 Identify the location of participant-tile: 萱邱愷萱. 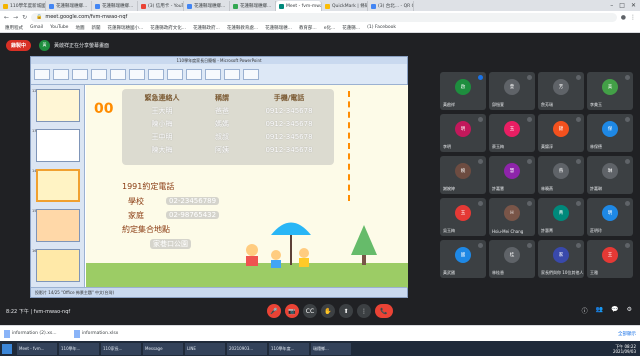
(512, 91).